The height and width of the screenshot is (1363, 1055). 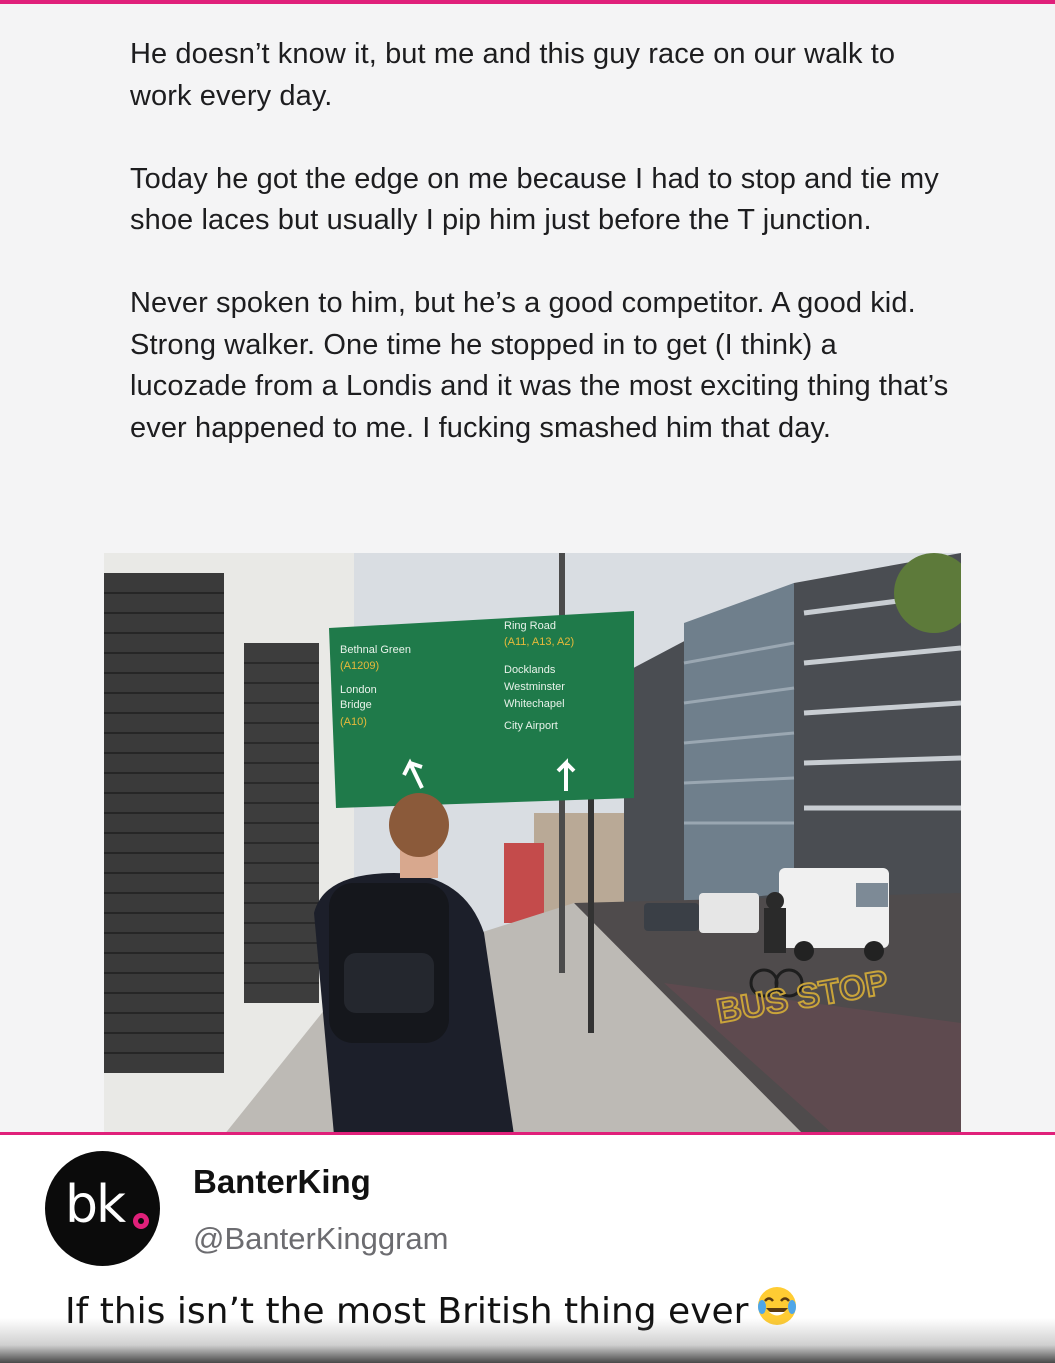 What do you see at coordinates (834, 914) in the screenshot?
I see `white-van` at bounding box center [834, 914].